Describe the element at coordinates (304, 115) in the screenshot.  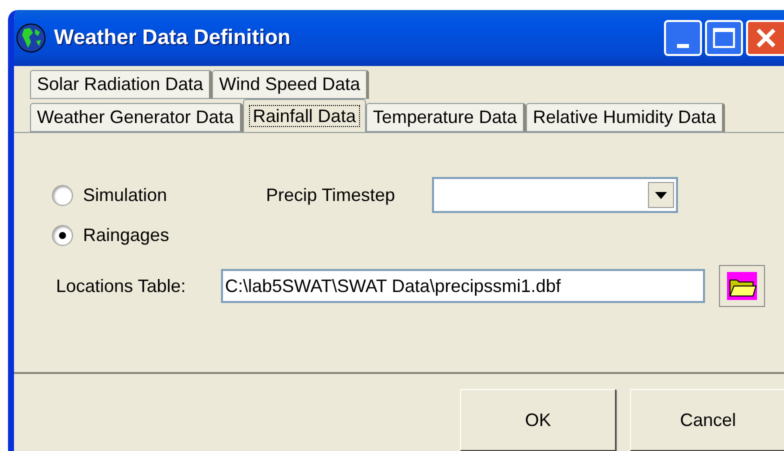
I see `tab: Rainfall Data` at that location.